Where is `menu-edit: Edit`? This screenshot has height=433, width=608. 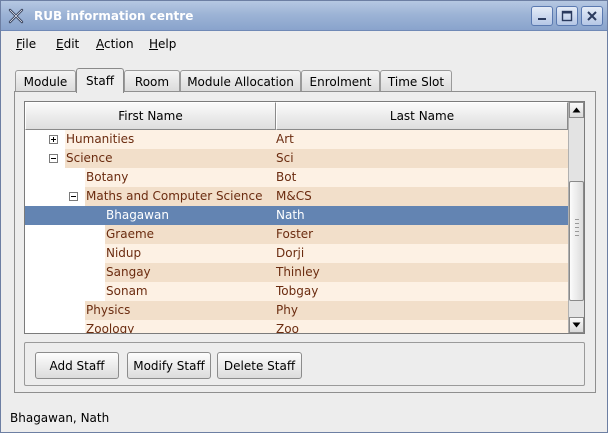 menu-edit: Edit is located at coordinates (67, 44).